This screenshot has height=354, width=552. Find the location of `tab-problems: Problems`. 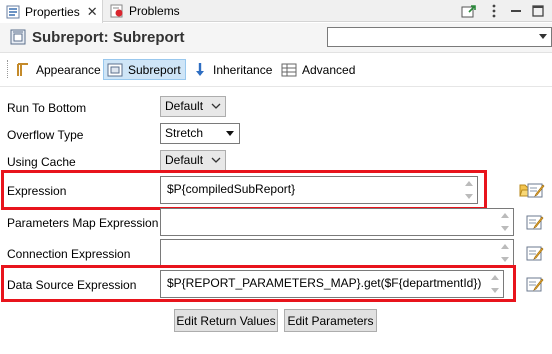

tab-problems: Problems is located at coordinates (152, 11).